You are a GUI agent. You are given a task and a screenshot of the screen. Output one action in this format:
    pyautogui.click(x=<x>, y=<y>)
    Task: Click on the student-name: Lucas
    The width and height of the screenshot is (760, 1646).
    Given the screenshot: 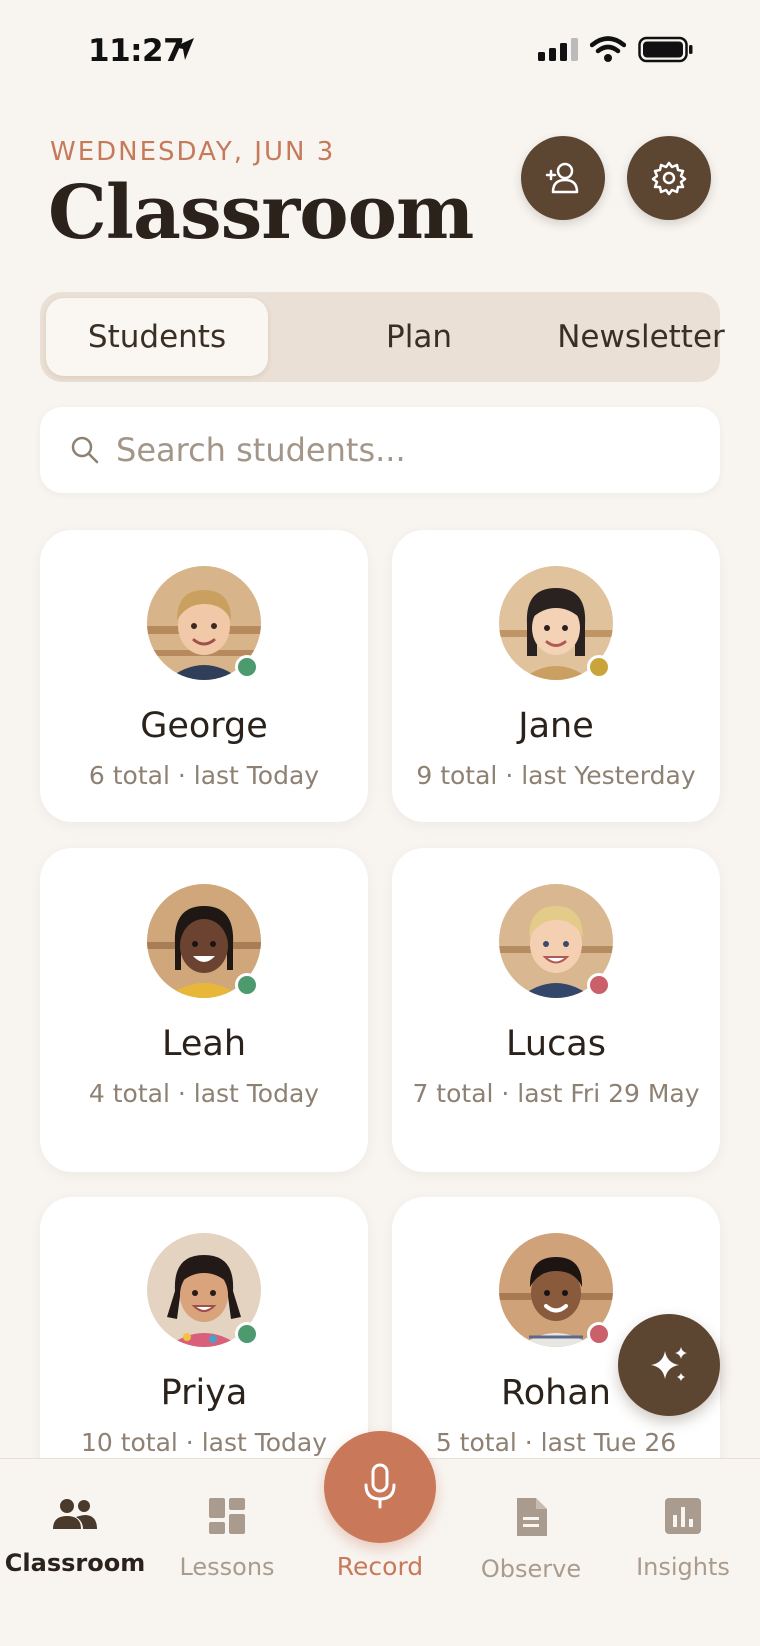 What is the action you would take?
    pyautogui.click(x=556, y=1044)
    